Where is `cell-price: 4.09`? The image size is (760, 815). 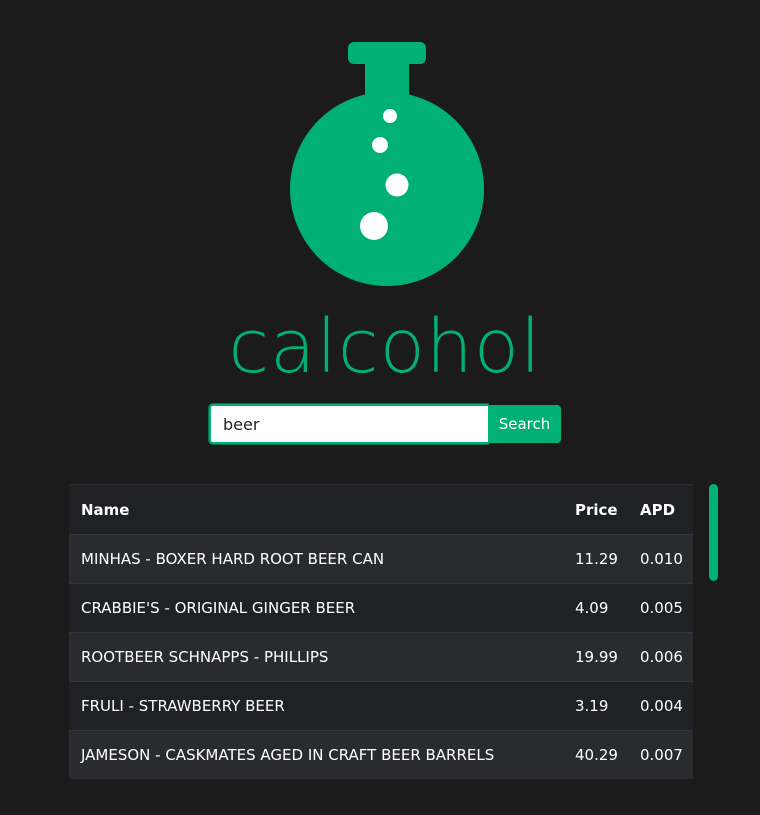 cell-price: 4.09 is located at coordinates (595, 608).